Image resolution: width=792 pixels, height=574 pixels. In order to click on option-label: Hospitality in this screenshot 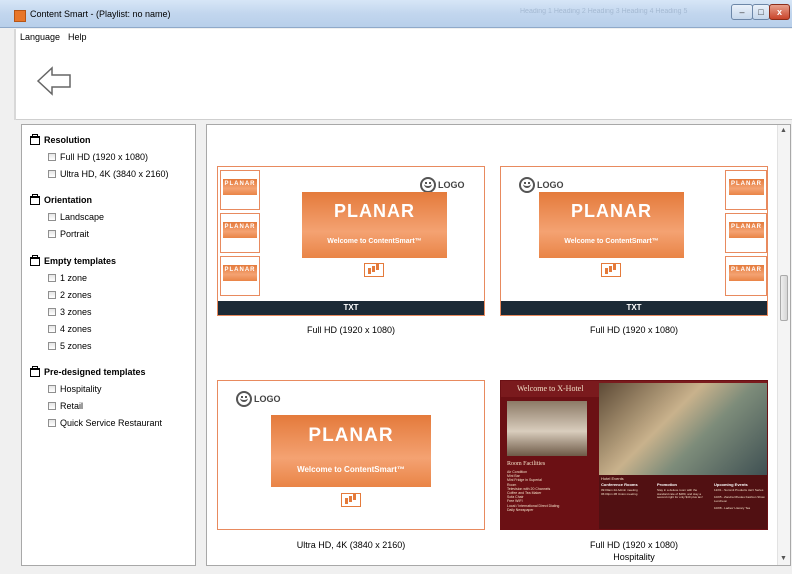, I will do `click(81, 389)`.